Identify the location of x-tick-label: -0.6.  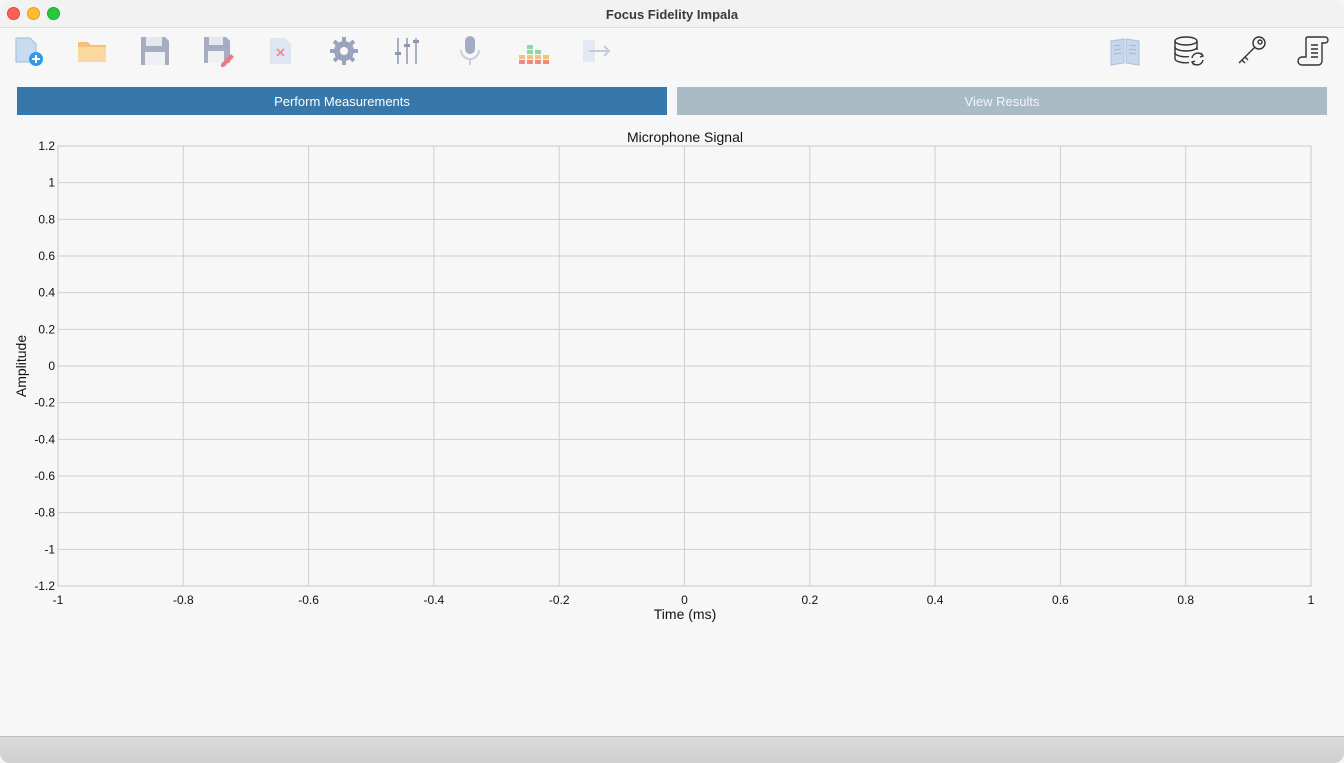
(308, 600).